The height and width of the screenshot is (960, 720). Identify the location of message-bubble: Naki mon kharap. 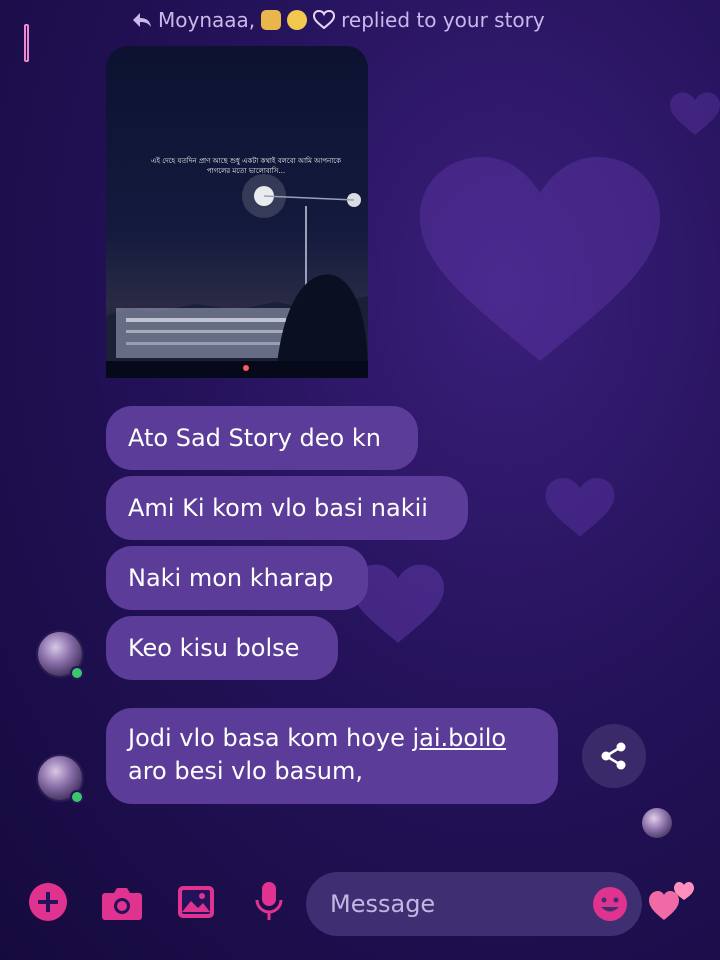
(237, 578).